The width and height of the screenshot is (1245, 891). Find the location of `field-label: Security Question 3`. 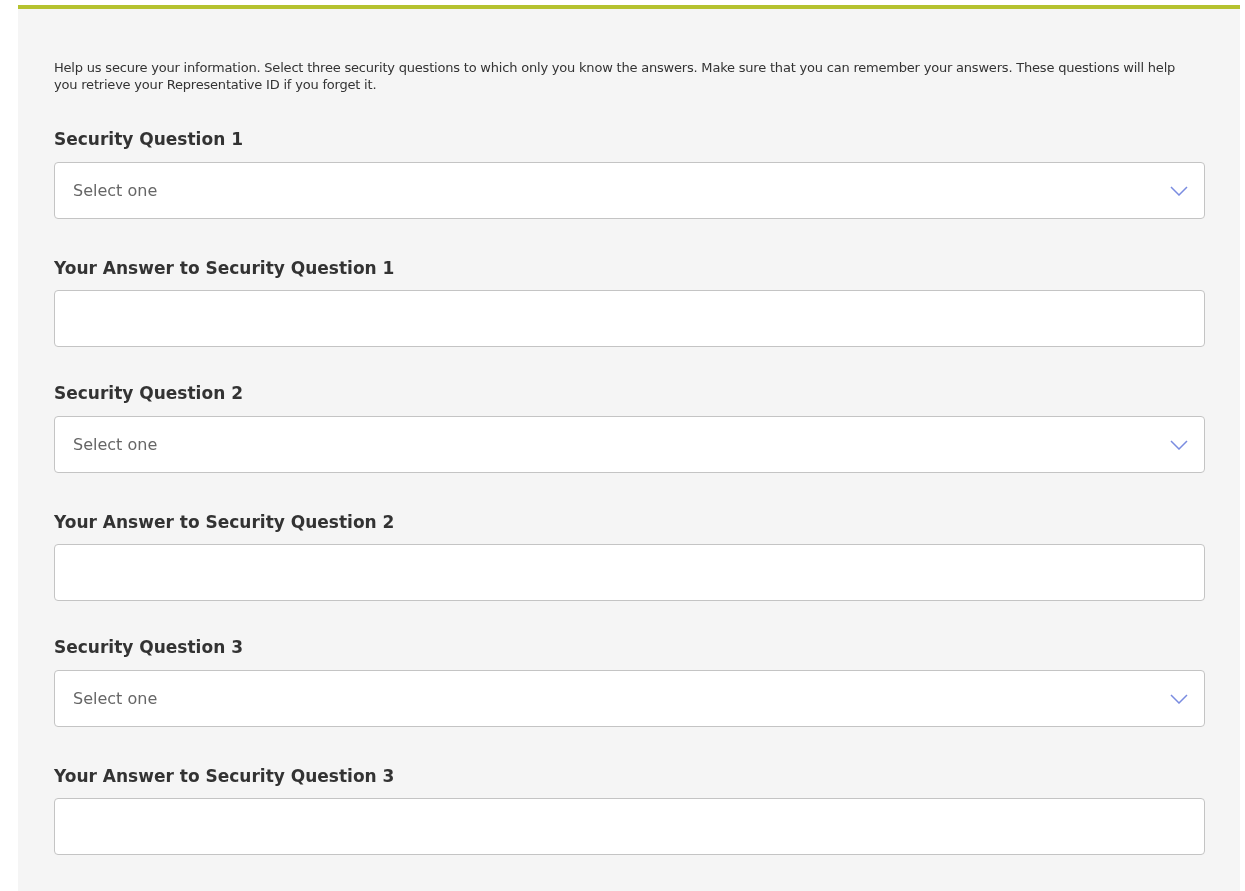

field-label: Security Question 3 is located at coordinates (149, 647).